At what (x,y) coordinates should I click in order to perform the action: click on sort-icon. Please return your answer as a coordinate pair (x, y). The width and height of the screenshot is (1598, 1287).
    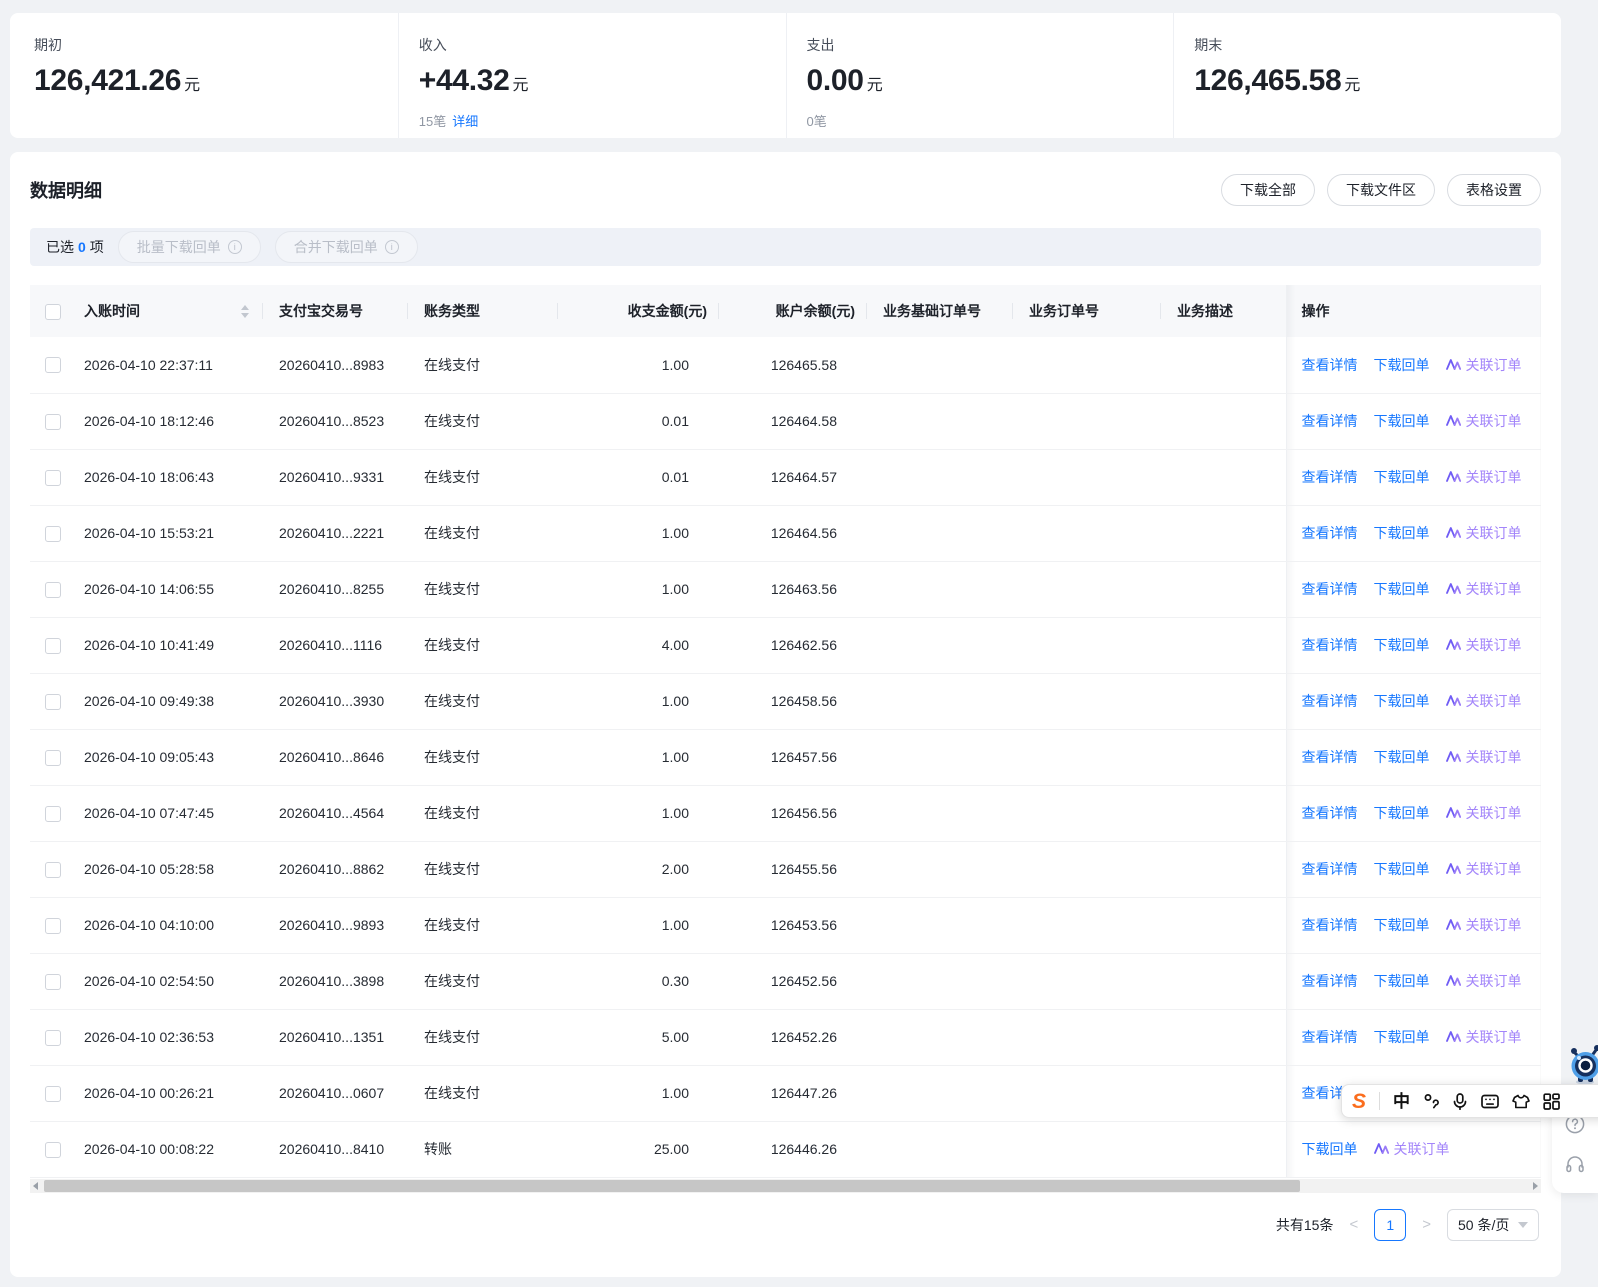
    Looking at the image, I should click on (245, 311).